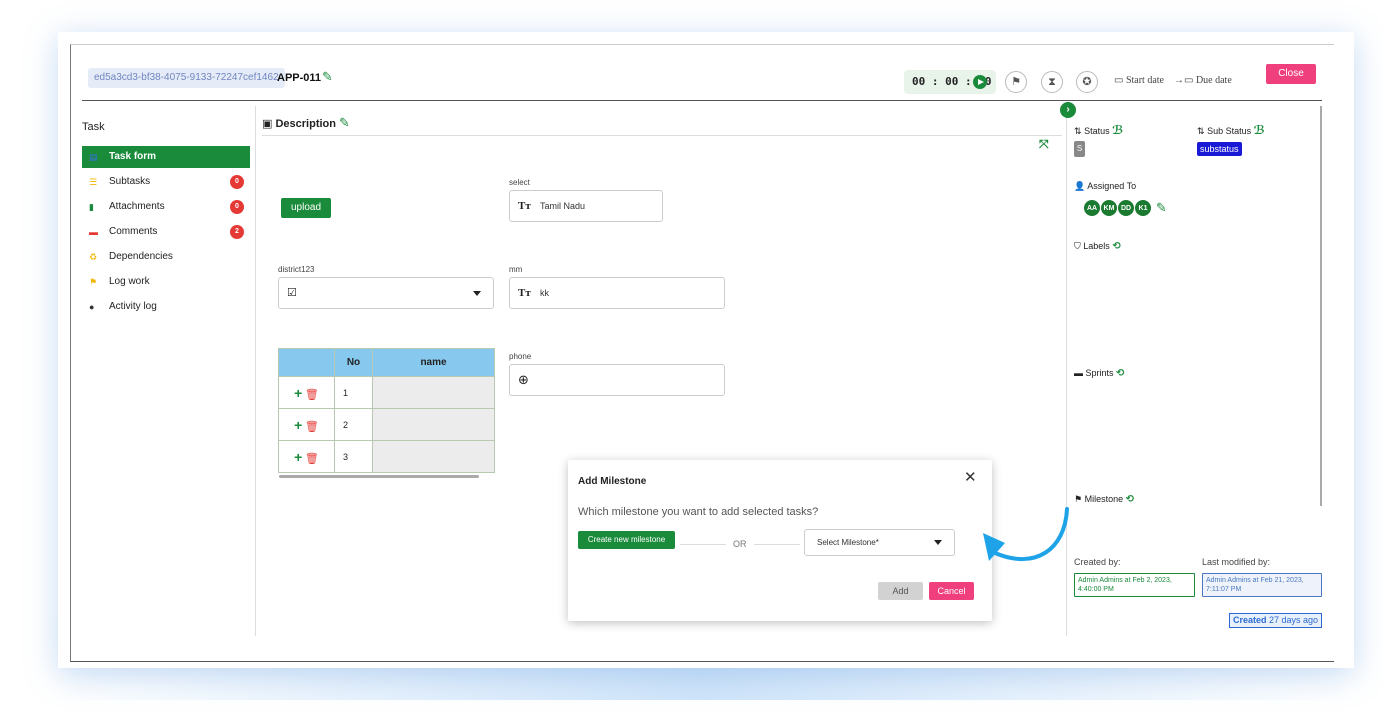 This screenshot has width=1382, height=723. Describe the element at coordinates (255, 371) in the screenshot. I see `sidebar-divider` at that location.